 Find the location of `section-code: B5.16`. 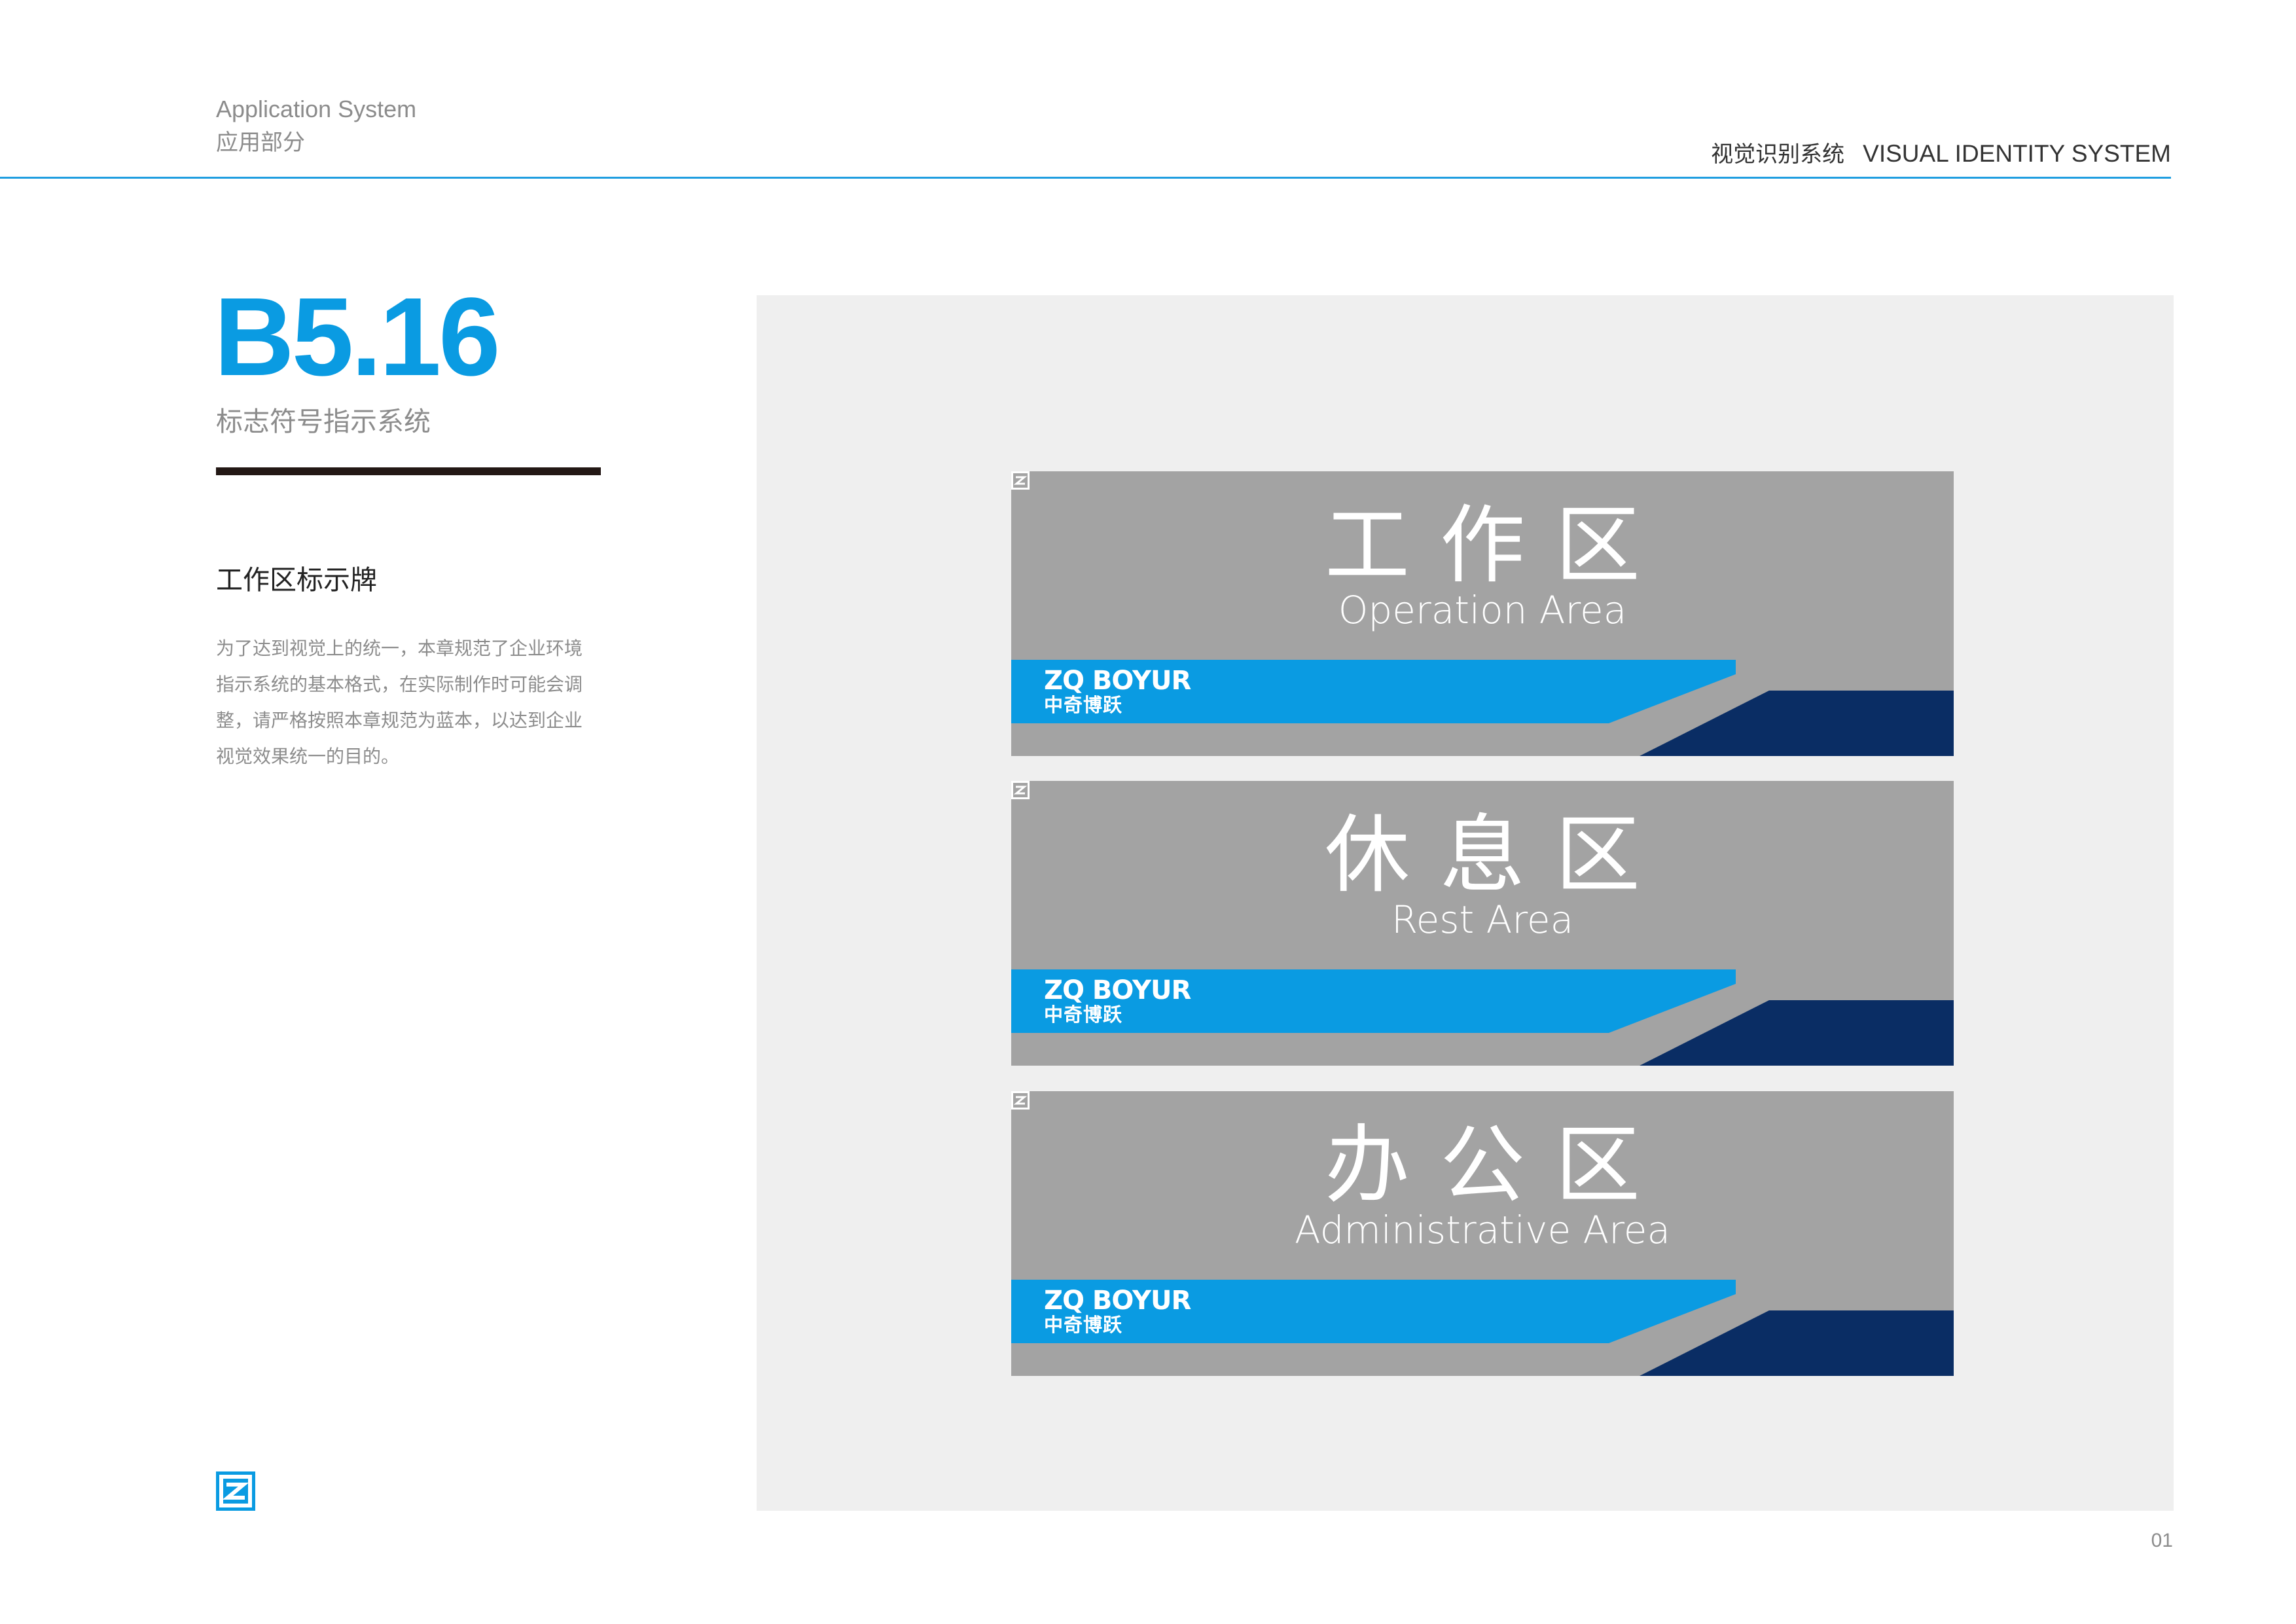

section-code: B5.16 is located at coordinates (357, 337).